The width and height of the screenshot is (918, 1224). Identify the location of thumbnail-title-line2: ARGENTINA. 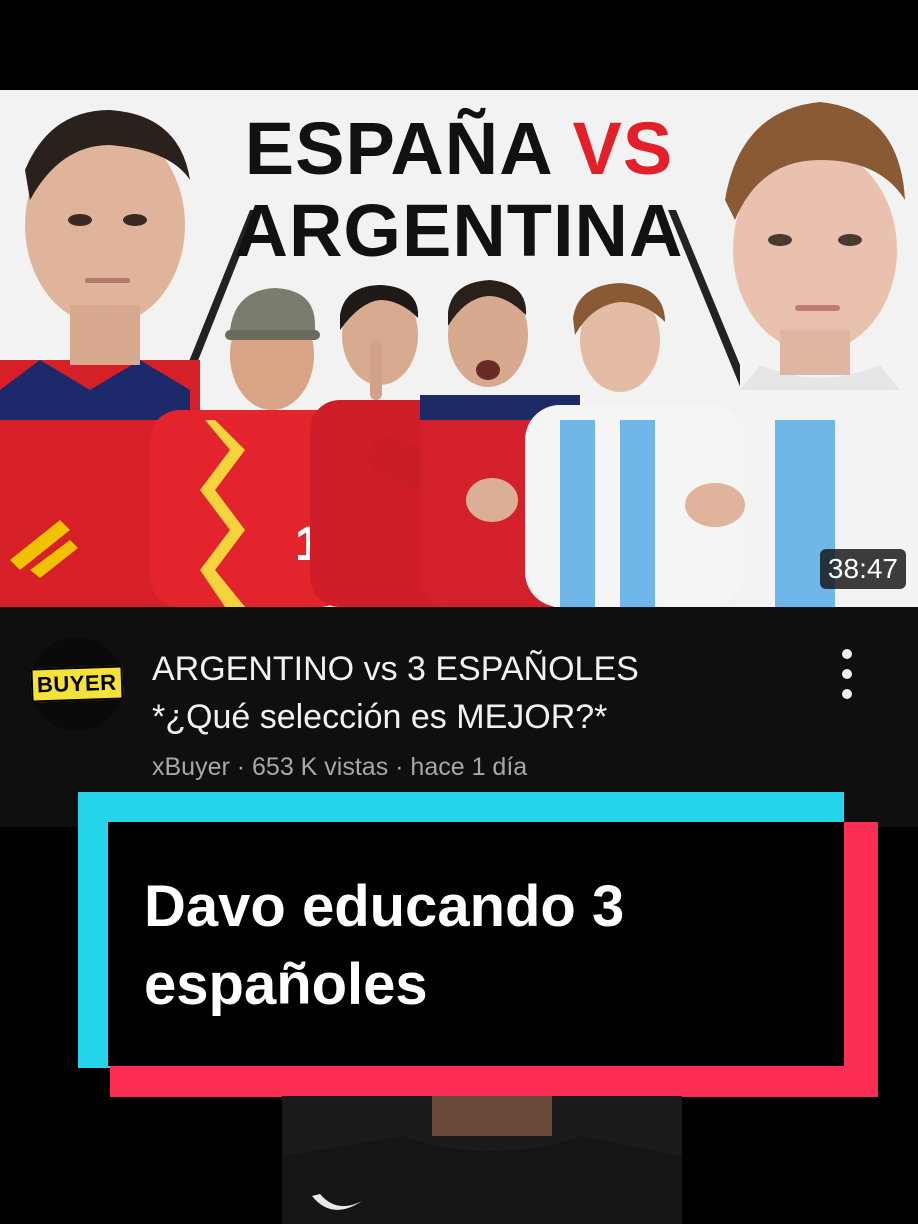
(459, 230).